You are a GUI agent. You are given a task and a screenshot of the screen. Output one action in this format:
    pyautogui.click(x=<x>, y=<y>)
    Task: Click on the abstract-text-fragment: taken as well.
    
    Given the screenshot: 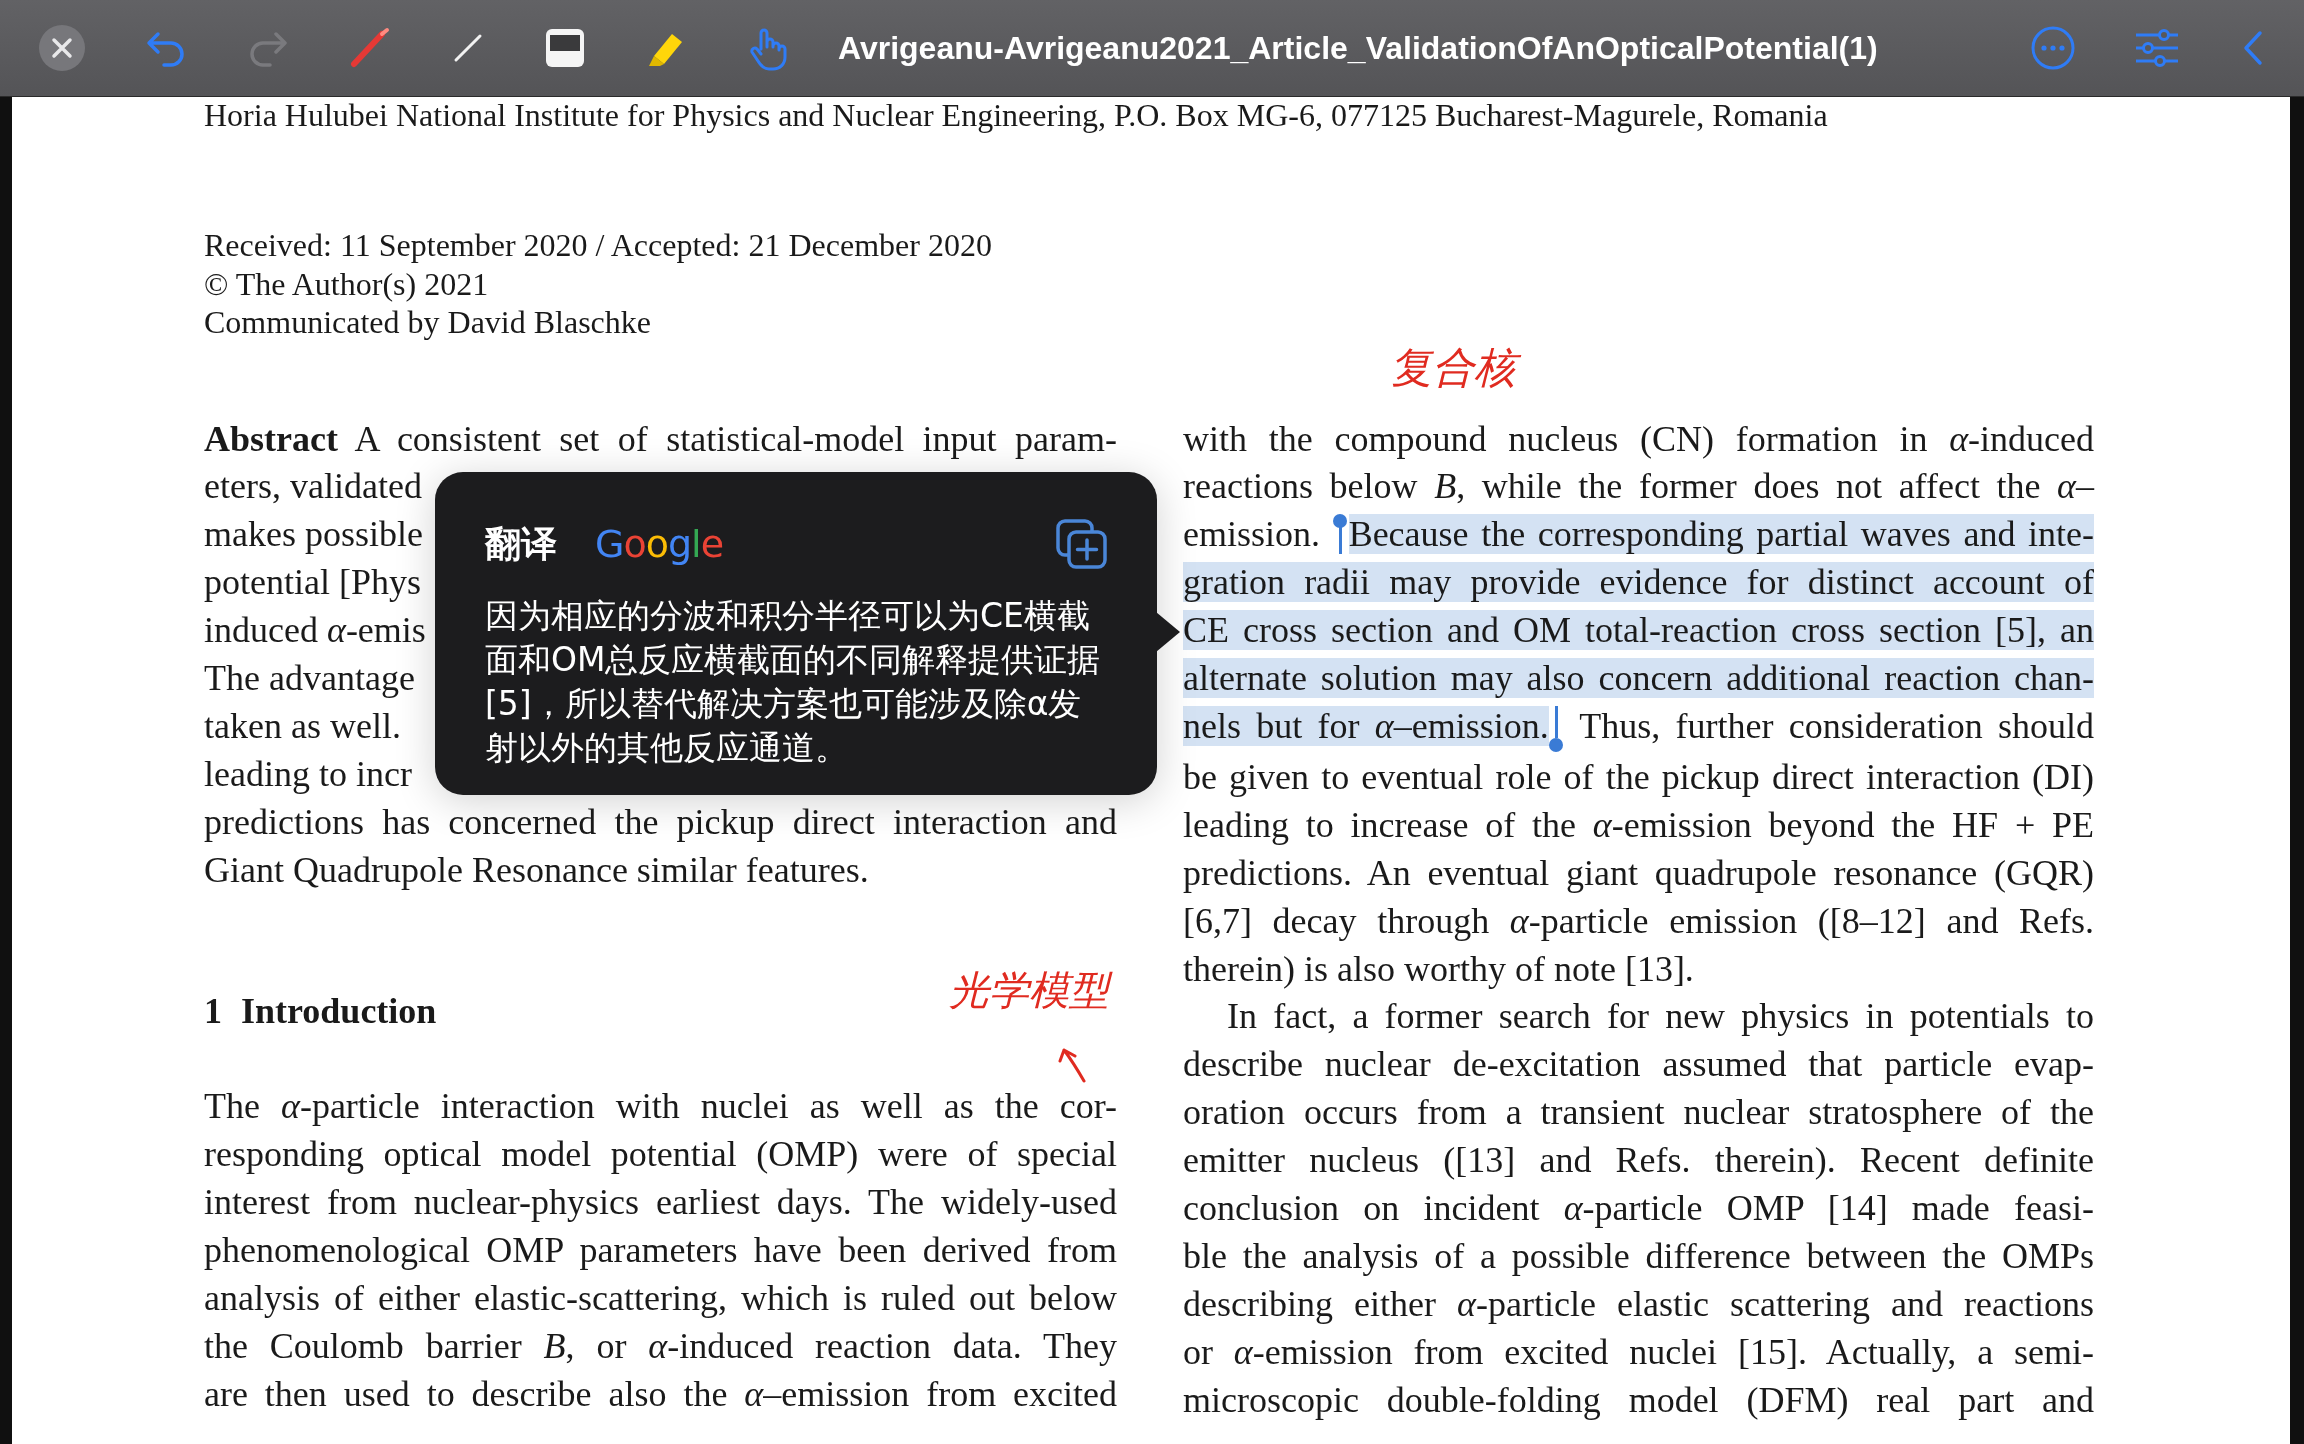 What is the action you would take?
    pyautogui.click(x=302, y=726)
    